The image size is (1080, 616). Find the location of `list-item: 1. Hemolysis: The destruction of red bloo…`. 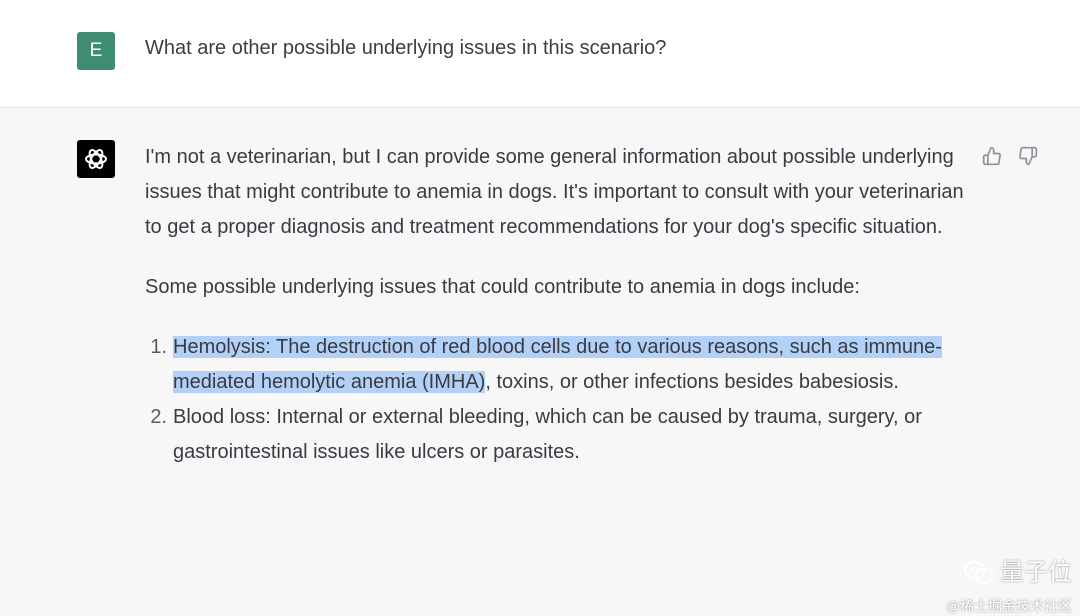

list-item: 1. Hemolysis: The destruction of red bloo… is located at coordinates (565, 365).